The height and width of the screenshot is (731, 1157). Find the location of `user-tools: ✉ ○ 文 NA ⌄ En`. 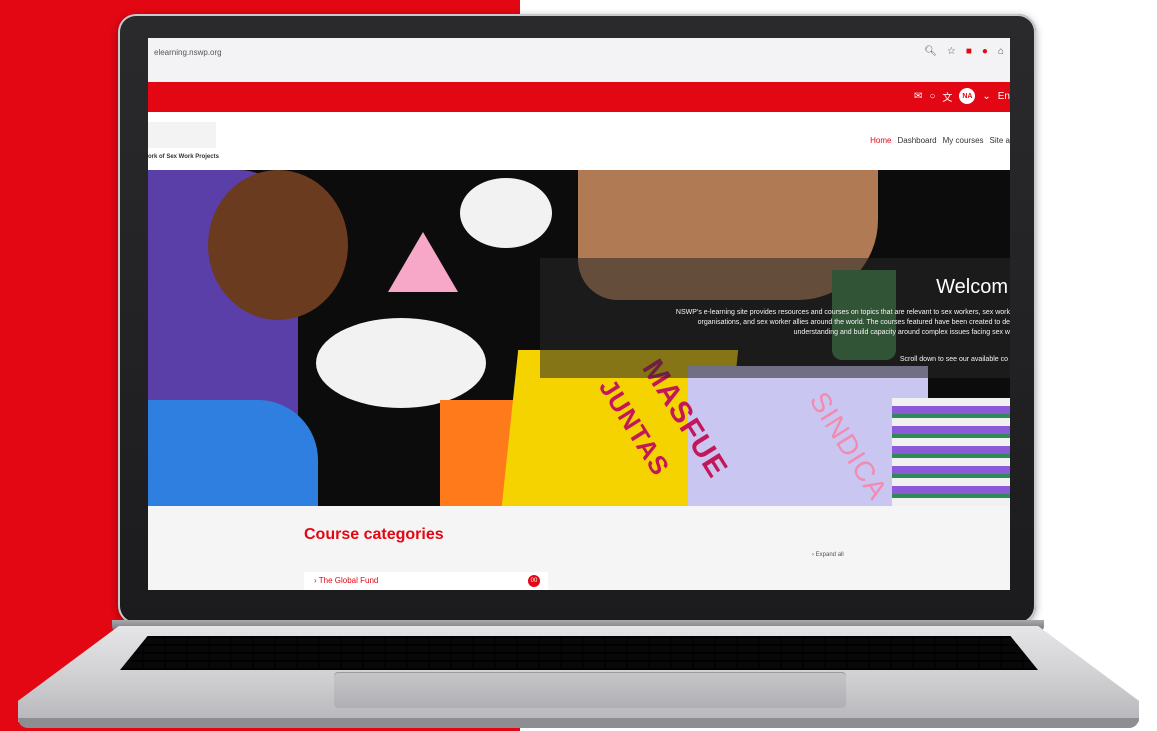

user-tools: ✉ ○ 文 NA ⌄ En is located at coordinates (962, 96).